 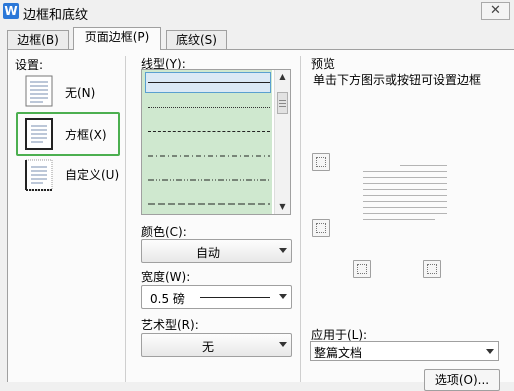 What do you see at coordinates (209, 131) in the screenshot?
I see `line-style-dashed` at bounding box center [209, 131].